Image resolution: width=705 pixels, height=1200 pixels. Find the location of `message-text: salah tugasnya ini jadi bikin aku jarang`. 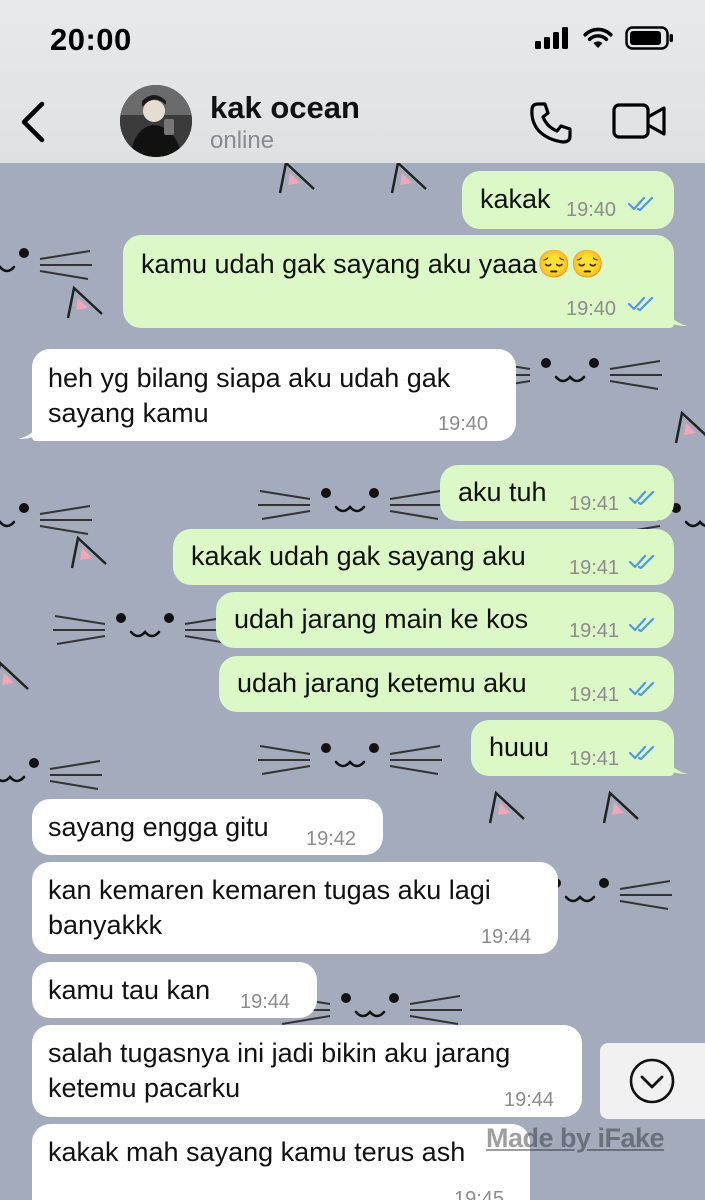

message-text: salah tugasnya ini jadi bikin aku jarang is located at coordinates (279, 1053).